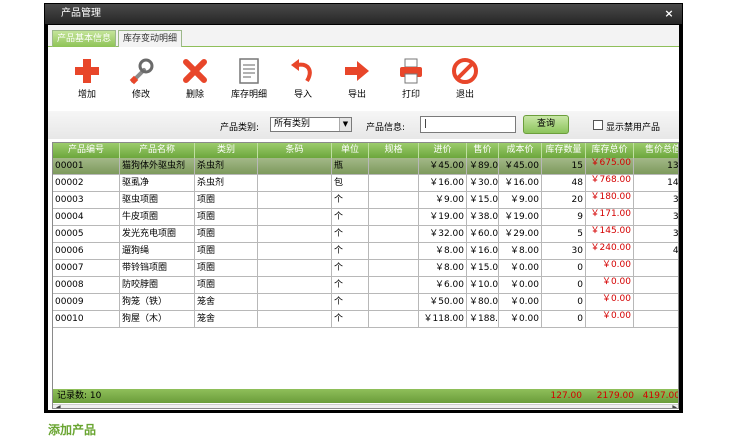 This screenshot has width=734, height=440. Describe the element at coordinates (564, 251) in the screenshot. I see `table-cell-qty: 30` at that location.